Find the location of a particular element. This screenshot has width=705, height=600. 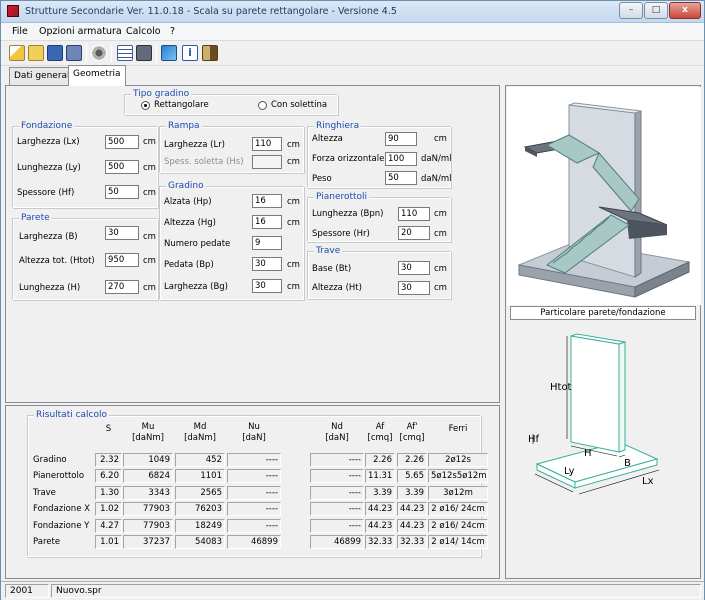

results-cell: 1.02 is located at coordinates (108, 509).